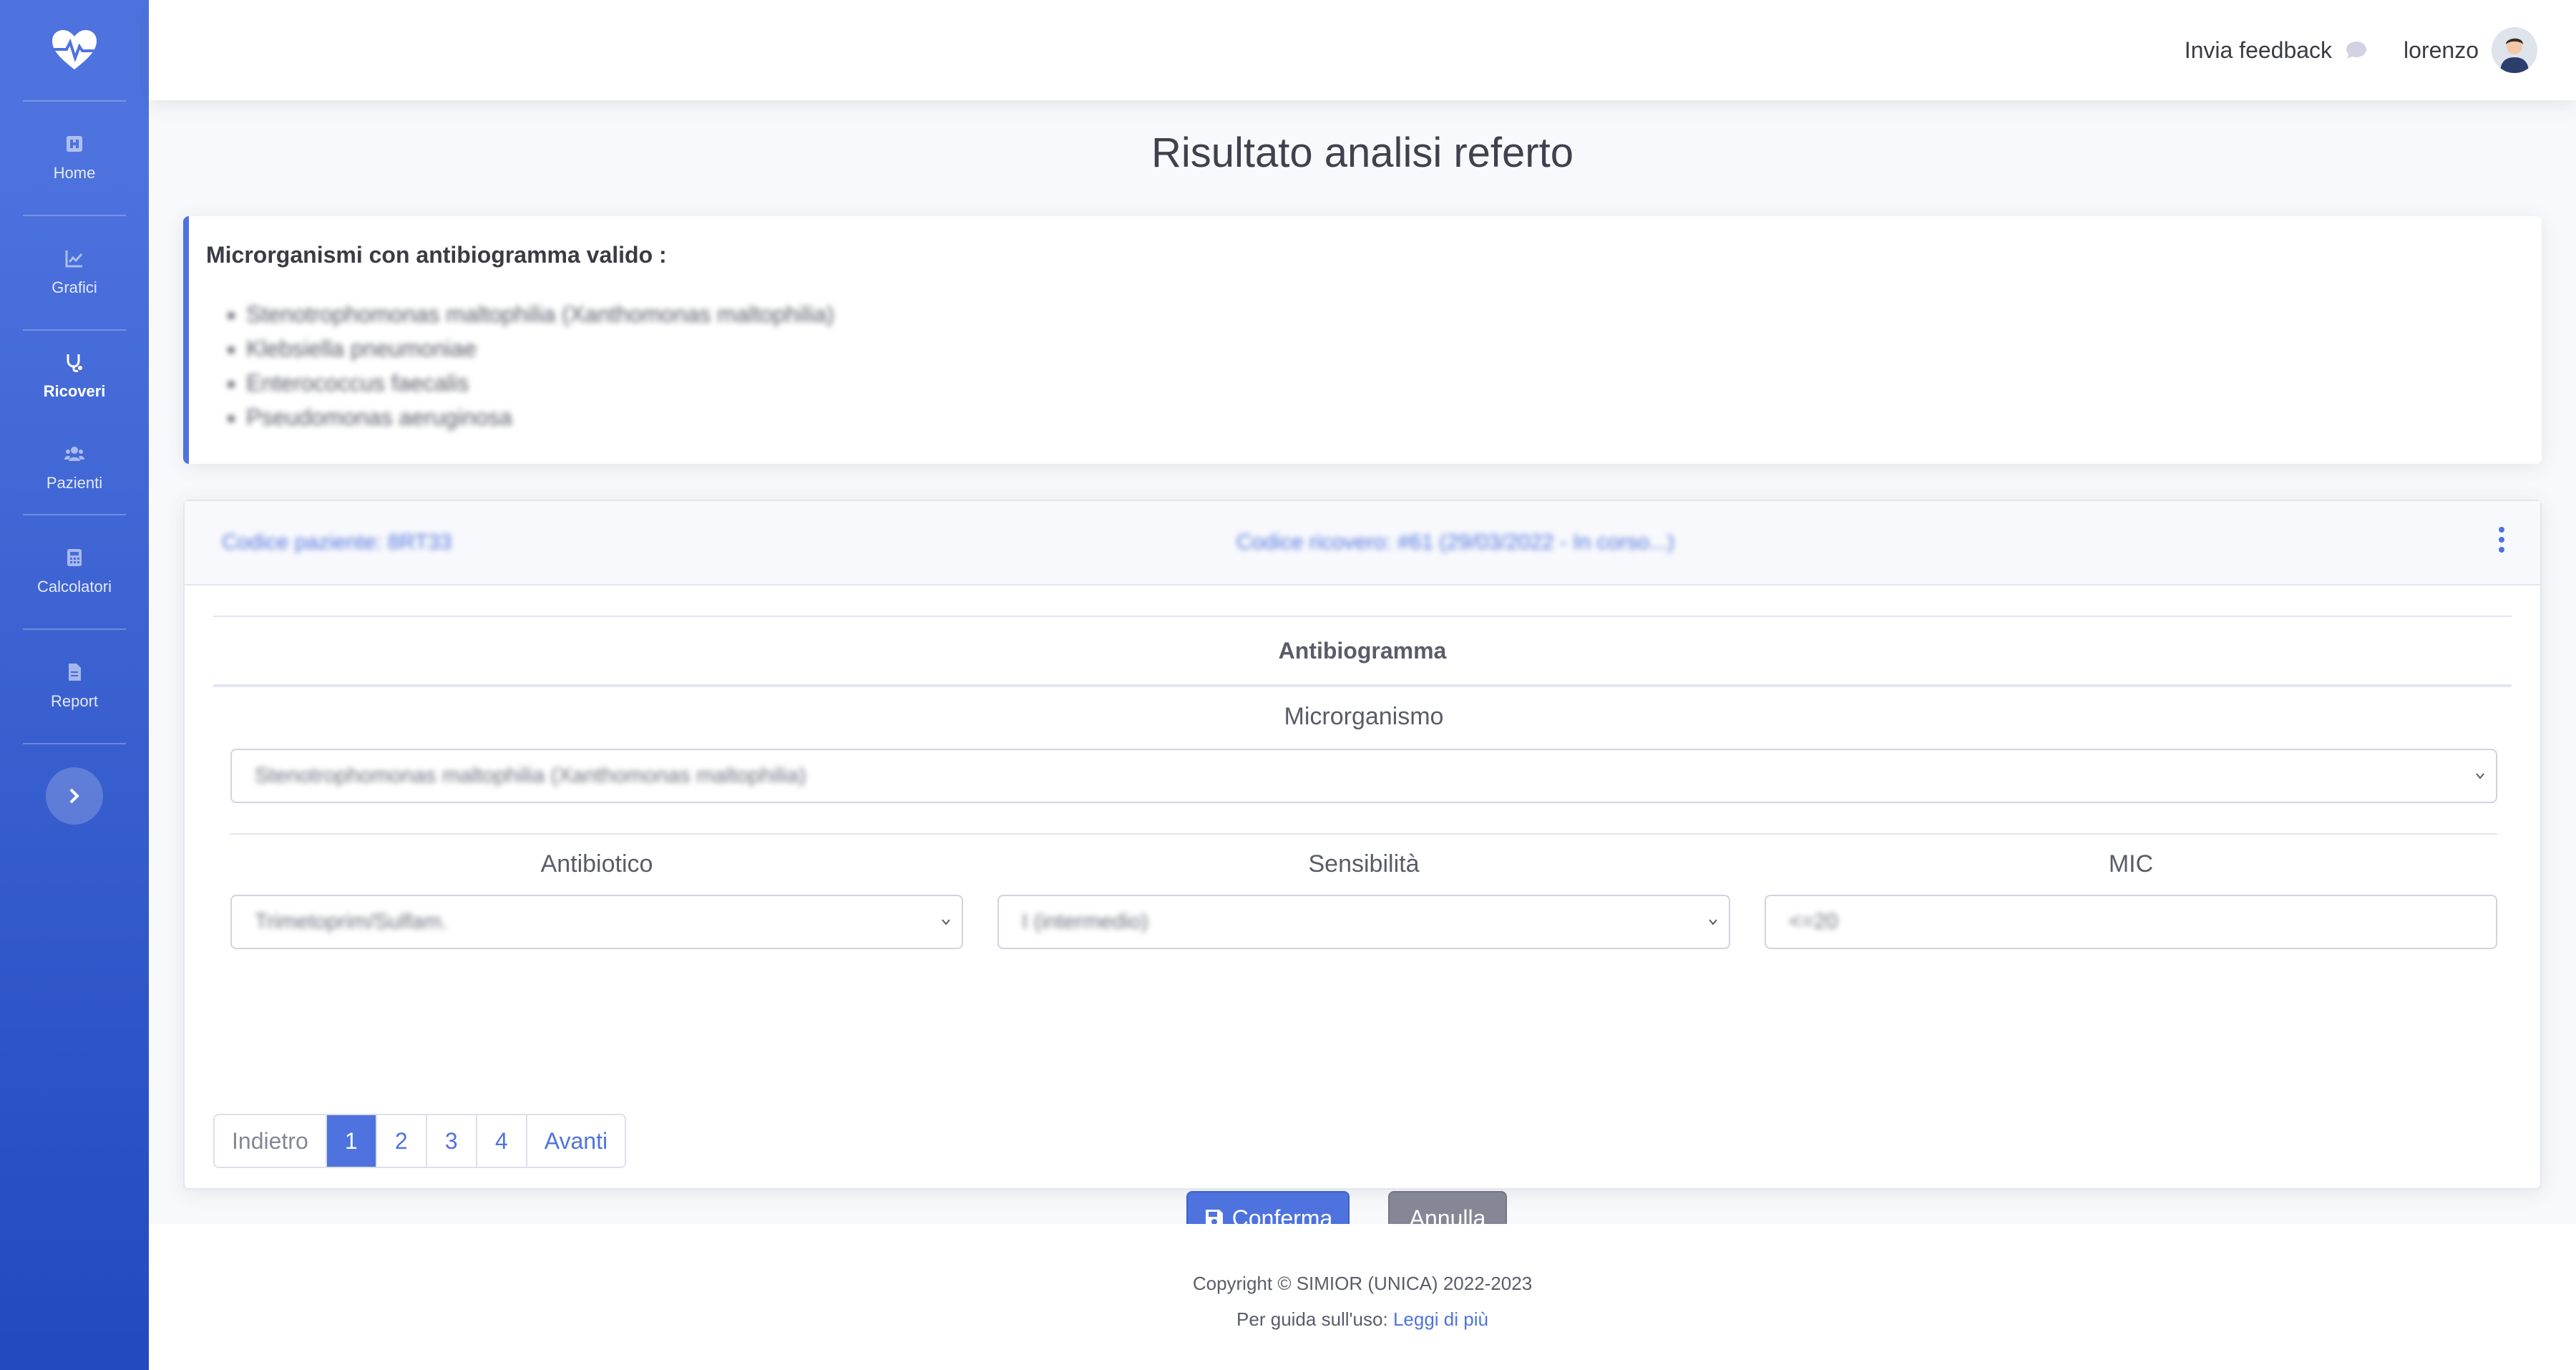  Describe the element at coordinates (1364, 716) in the screenshot. I see `microorganism-label: Microrganismo` at that location.